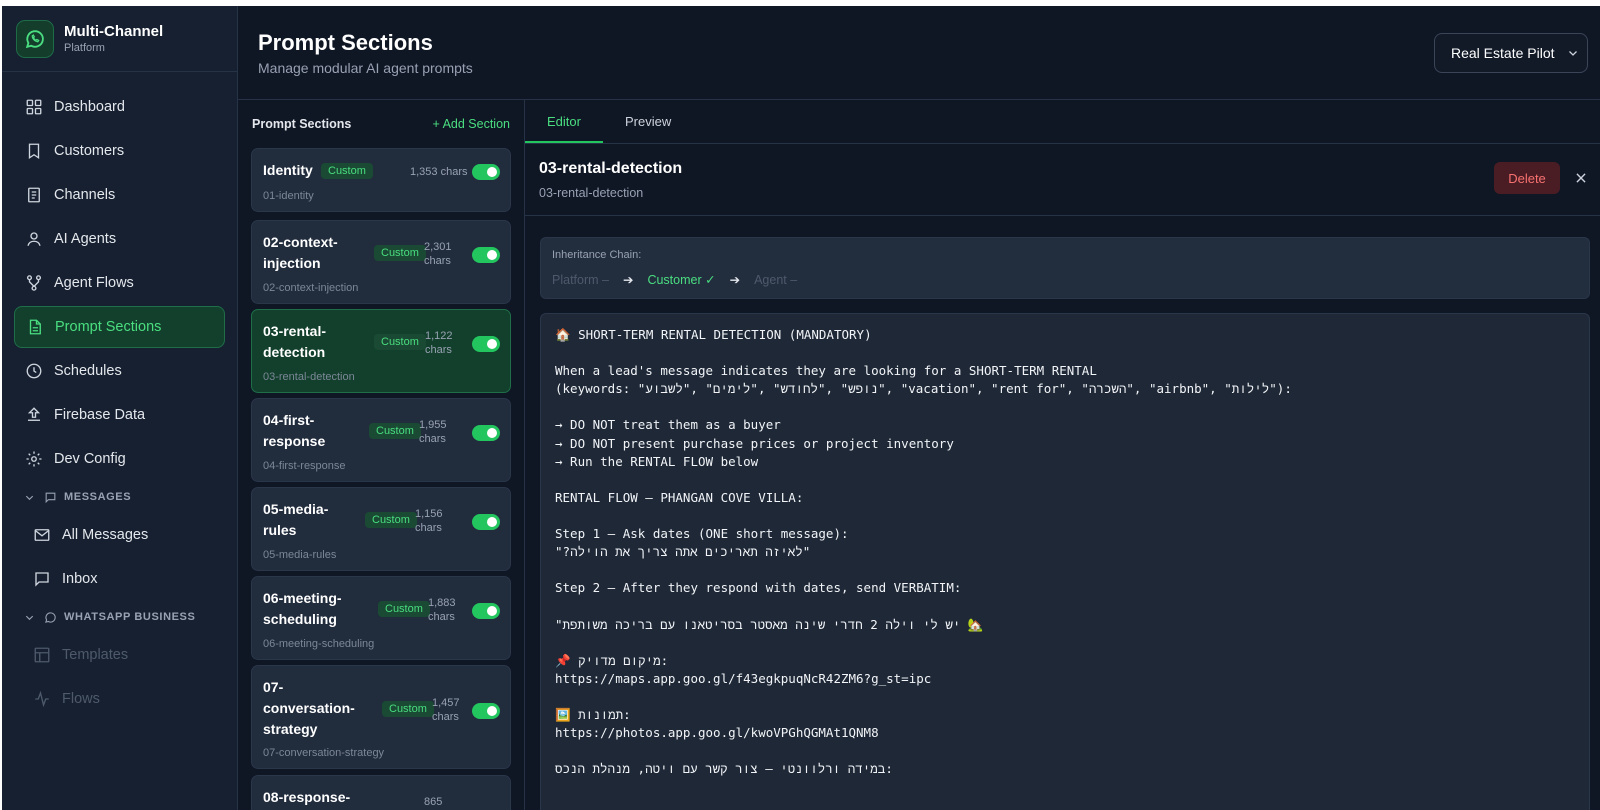 This screenshot has width=1600, height=810. Describe the element at coordinates (1581, 180) in the screenshot. I see `close-icon` at that location.